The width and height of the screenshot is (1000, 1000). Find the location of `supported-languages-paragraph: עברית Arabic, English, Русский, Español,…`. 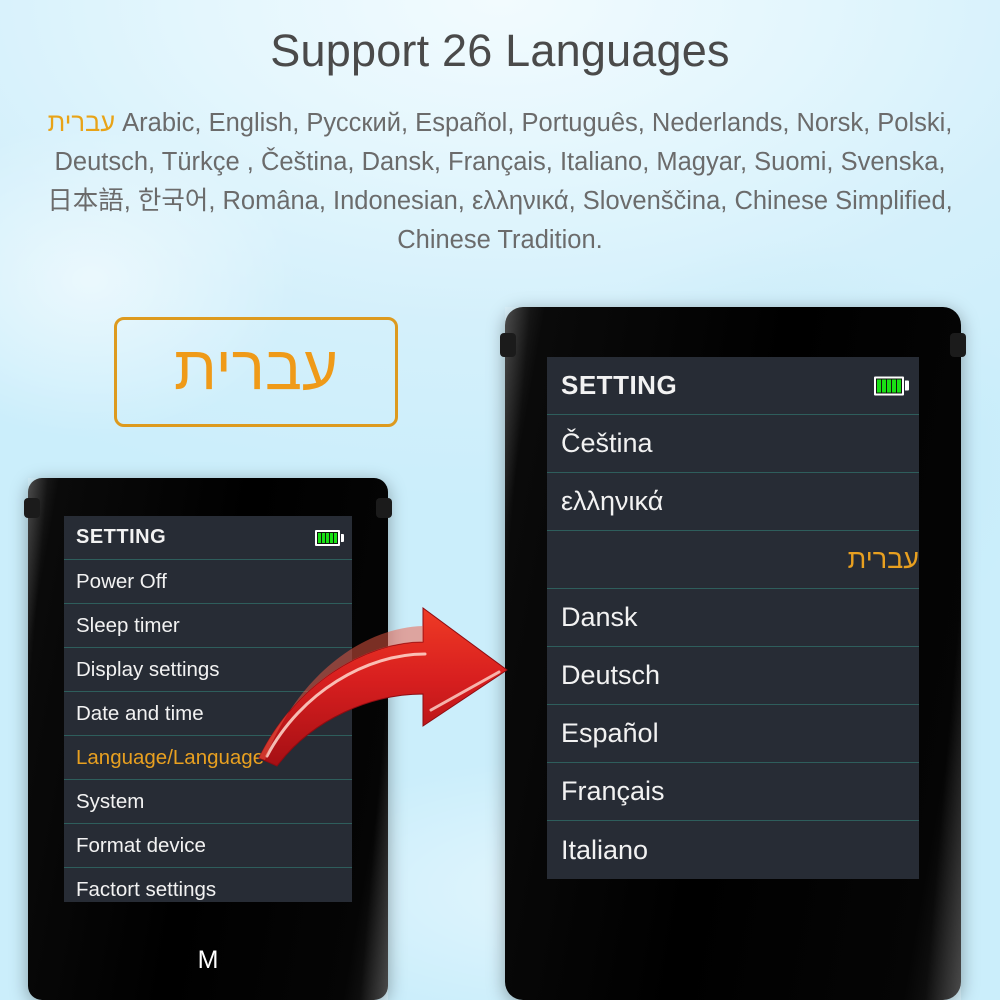

supported-languages-paragraph: עברית Arabic, English, Русский, Español,… is located at coordinates (500, 182).